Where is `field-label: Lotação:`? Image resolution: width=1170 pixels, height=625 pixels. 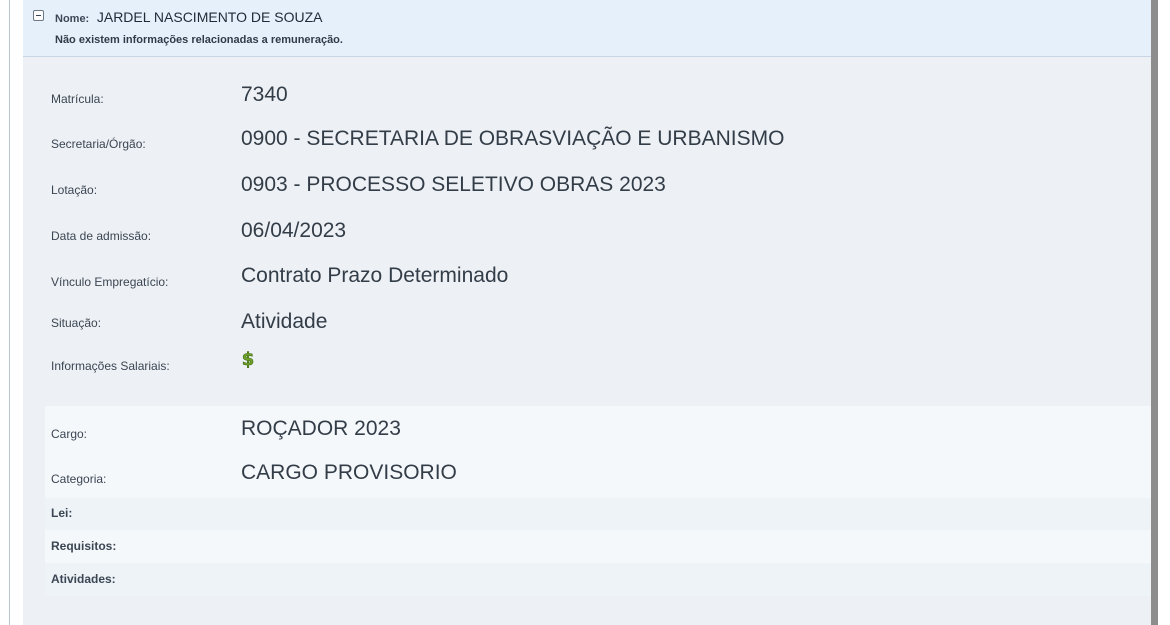 field-label: Lotação: is located at coordinates (74, 190).